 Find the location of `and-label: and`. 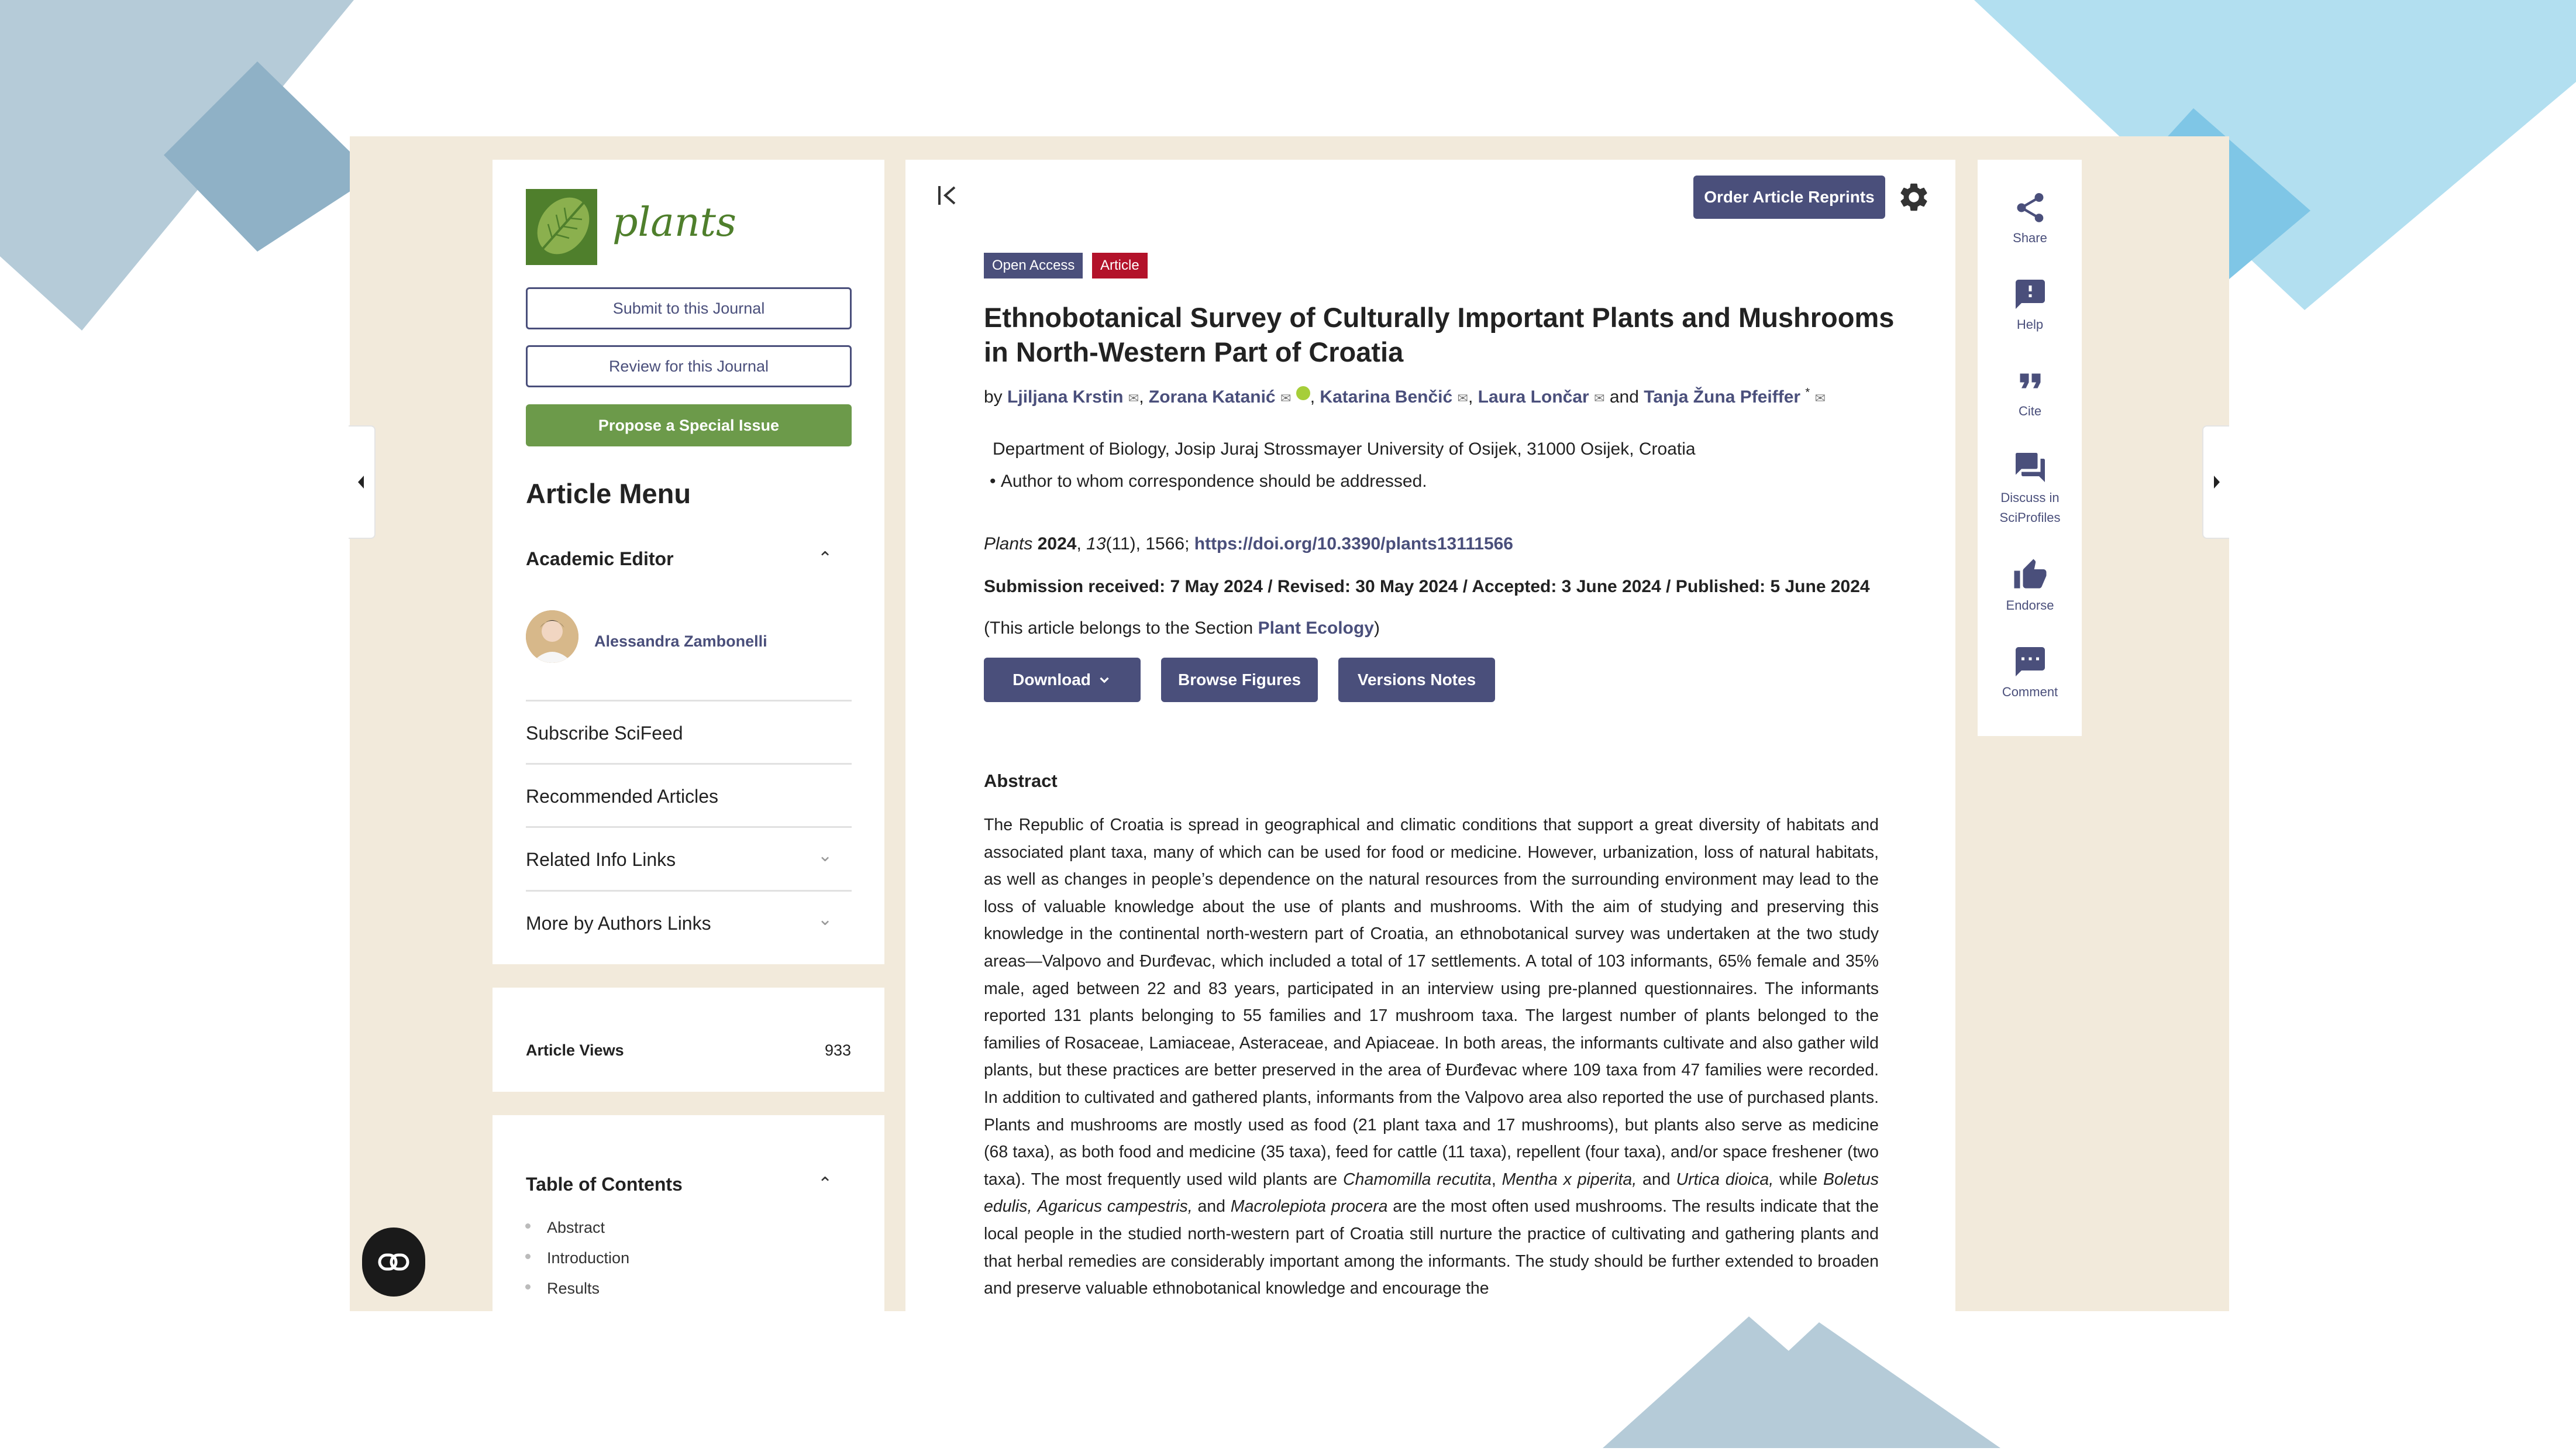

and-label: and is located at coordinates (1624, 397).